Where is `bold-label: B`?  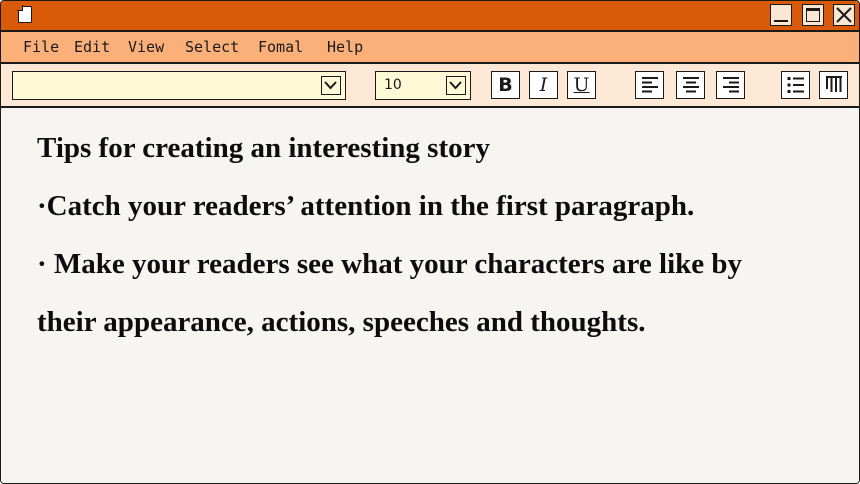
bold-label: B is located at coordinates (505, 84).